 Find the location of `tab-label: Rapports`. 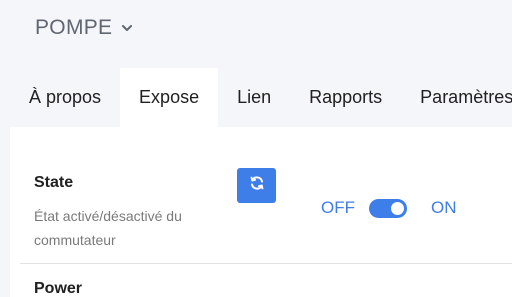

tab-label: Rapports is located at coordinates (346, 97).